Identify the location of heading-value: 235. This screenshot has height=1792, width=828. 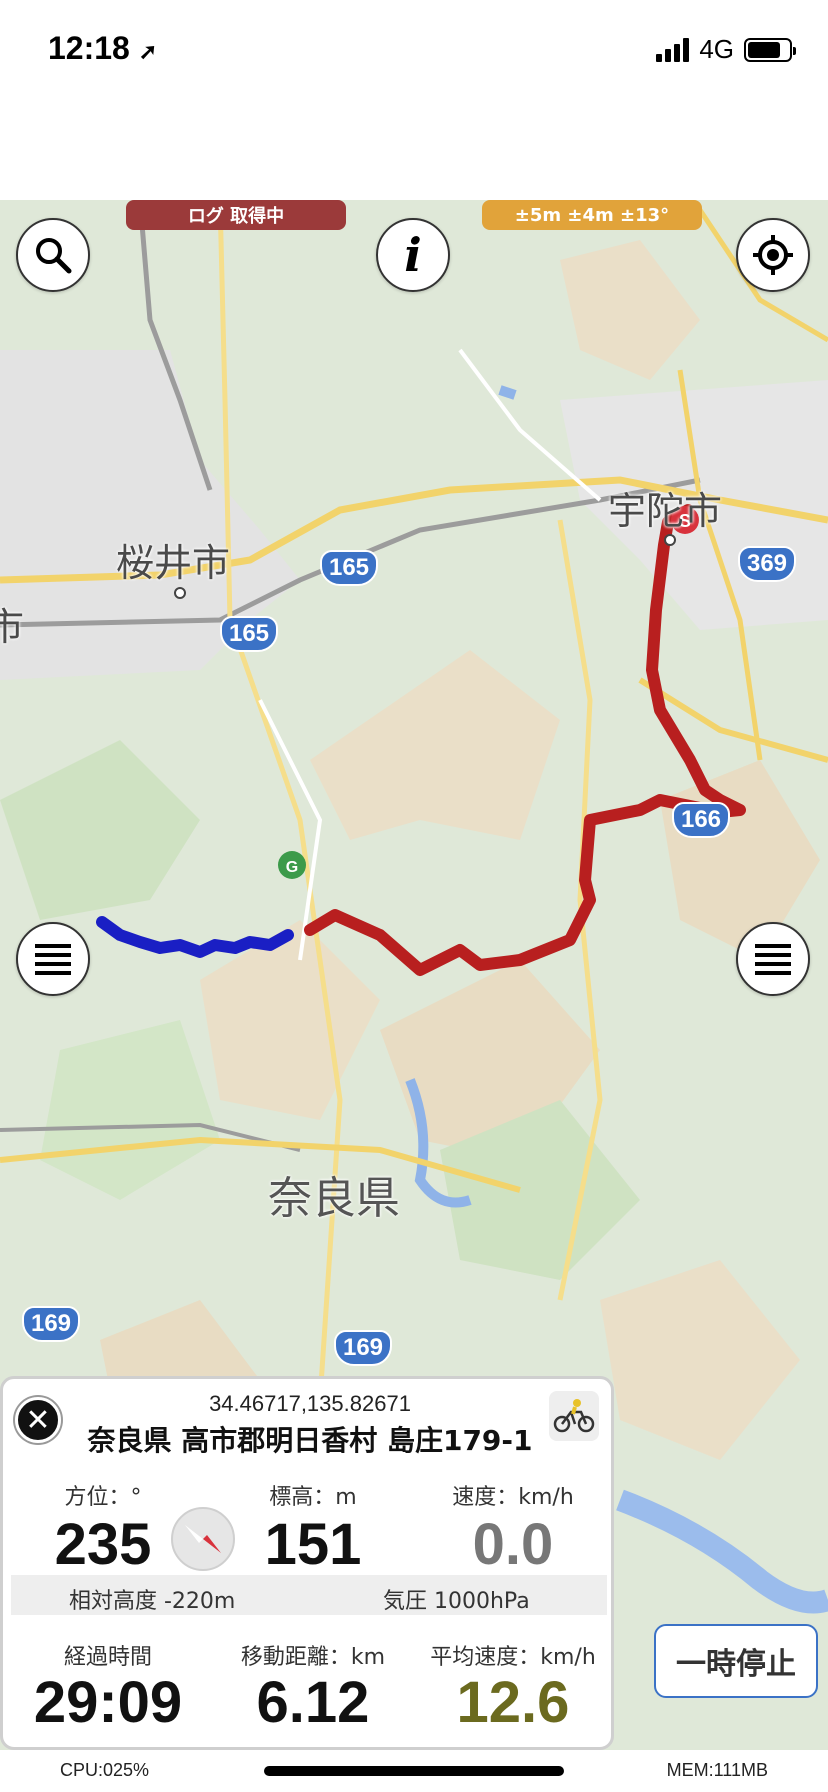
(103, 1544).